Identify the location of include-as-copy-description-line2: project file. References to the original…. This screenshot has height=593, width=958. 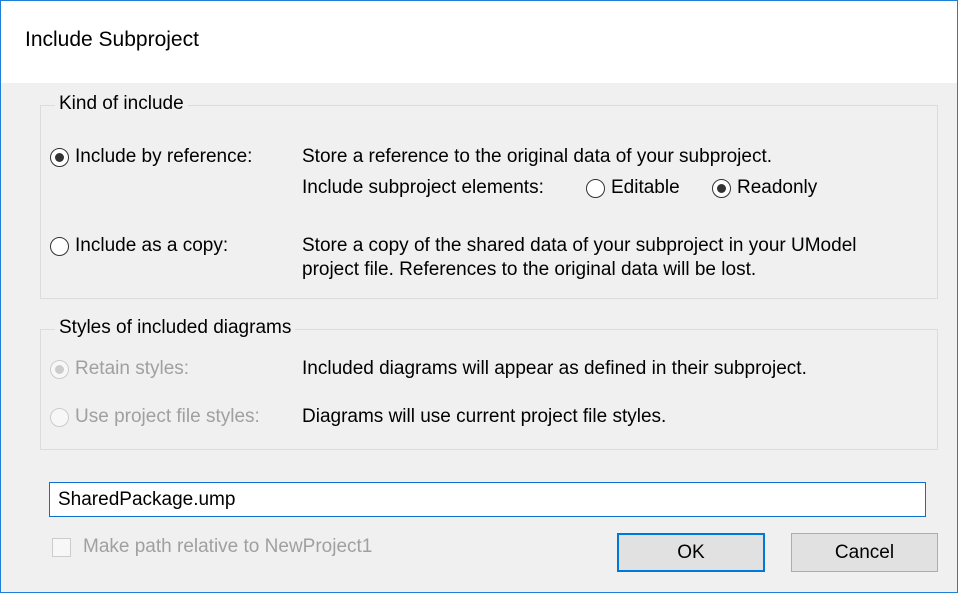
(529, 269).